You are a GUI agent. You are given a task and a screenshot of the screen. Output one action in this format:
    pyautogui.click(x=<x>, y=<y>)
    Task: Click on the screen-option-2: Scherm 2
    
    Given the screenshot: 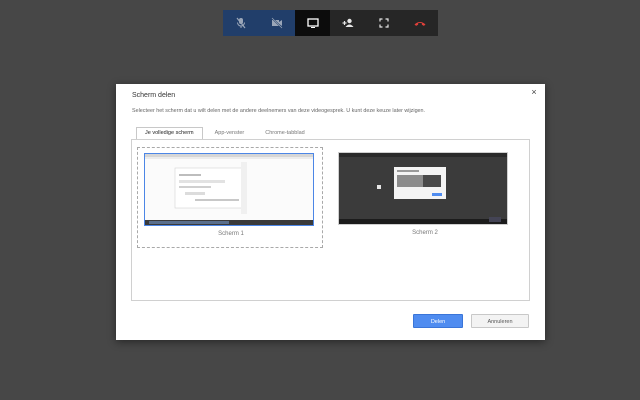 What is the action you would take?
    pyautogui.click(x=425, y=197)
    